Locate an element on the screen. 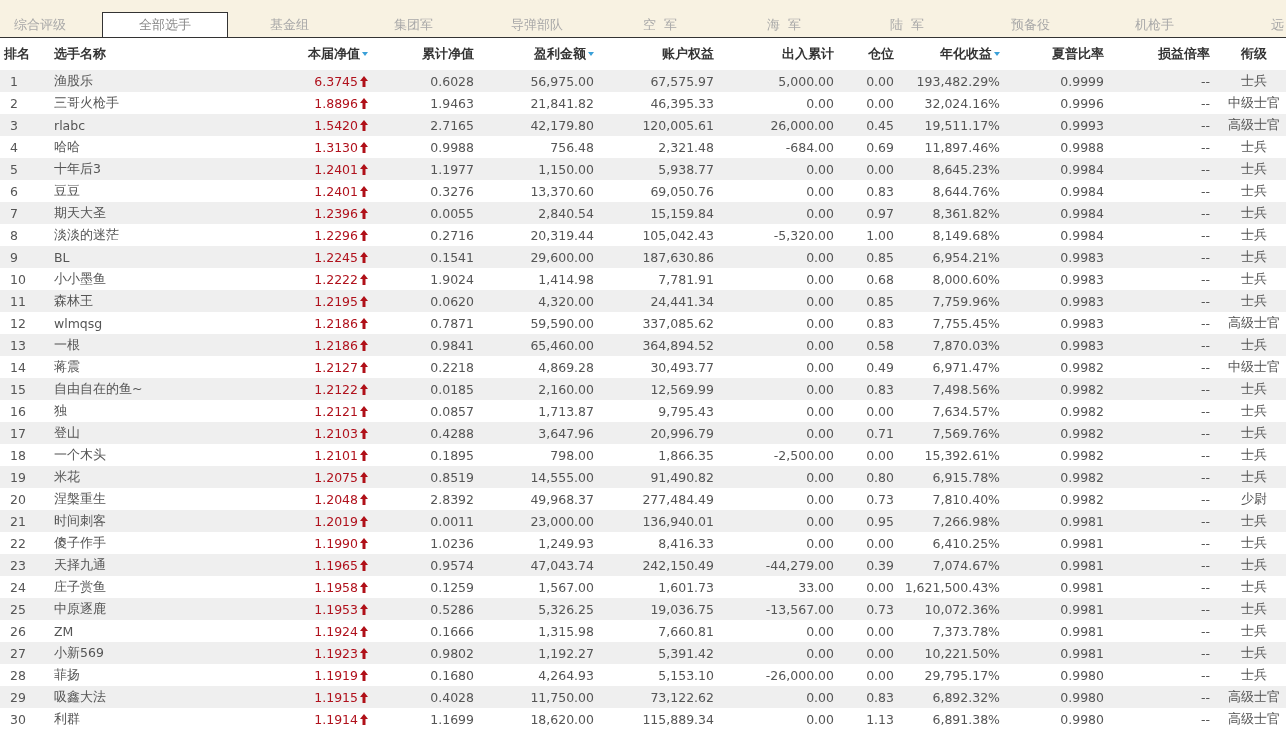 The image size is (1286, 731). table-cell: 十年后3 is located at coordinates (77, 169).